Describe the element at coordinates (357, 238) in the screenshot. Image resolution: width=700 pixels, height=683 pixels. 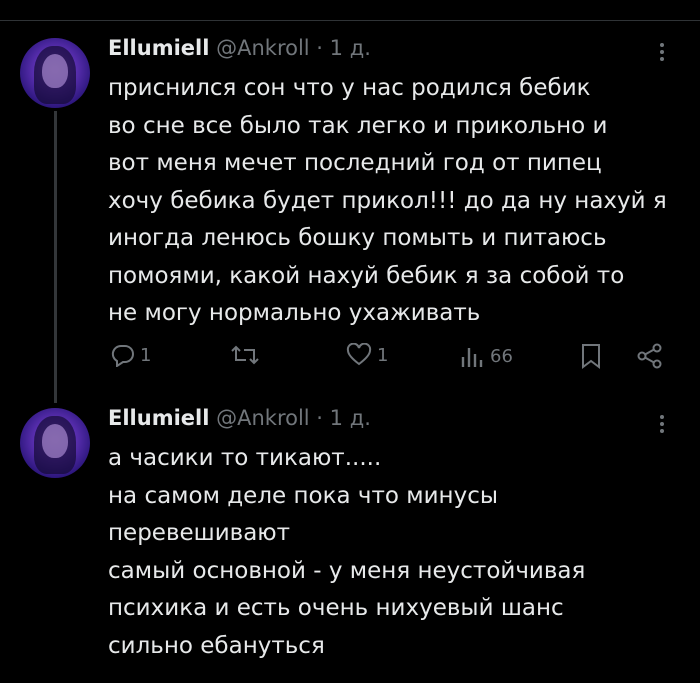
I see `tweet-line: иногда ленюсь бошку помыть и питаюсь` at that location.